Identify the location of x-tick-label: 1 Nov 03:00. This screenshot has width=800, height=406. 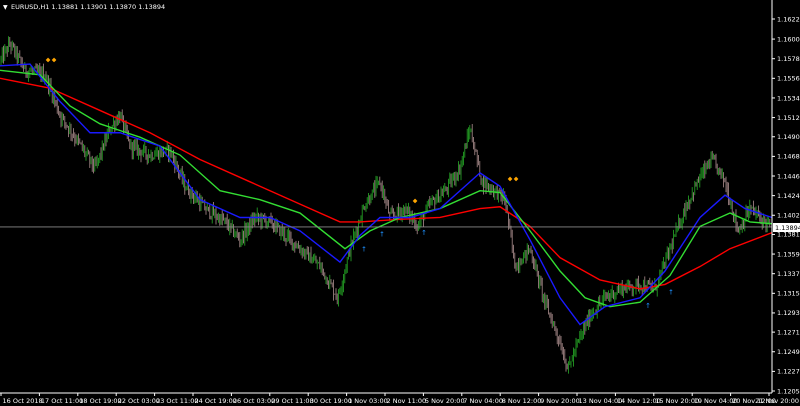
(368, 401).